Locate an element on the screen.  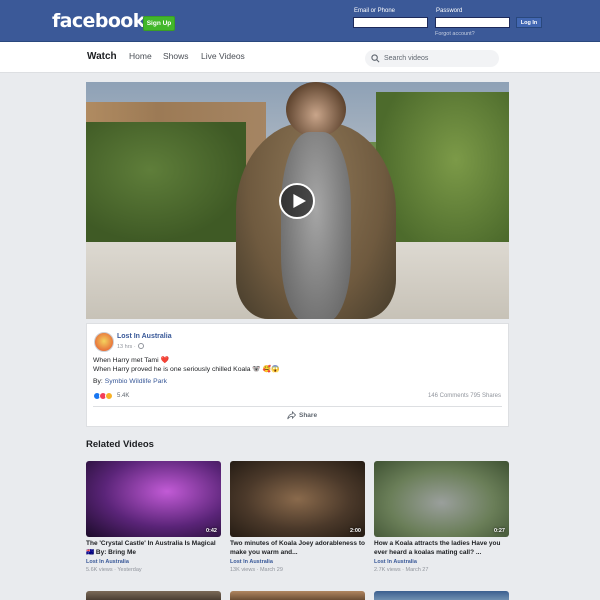
sign-up-button: Sign Up is located at coordinates (159, 23).